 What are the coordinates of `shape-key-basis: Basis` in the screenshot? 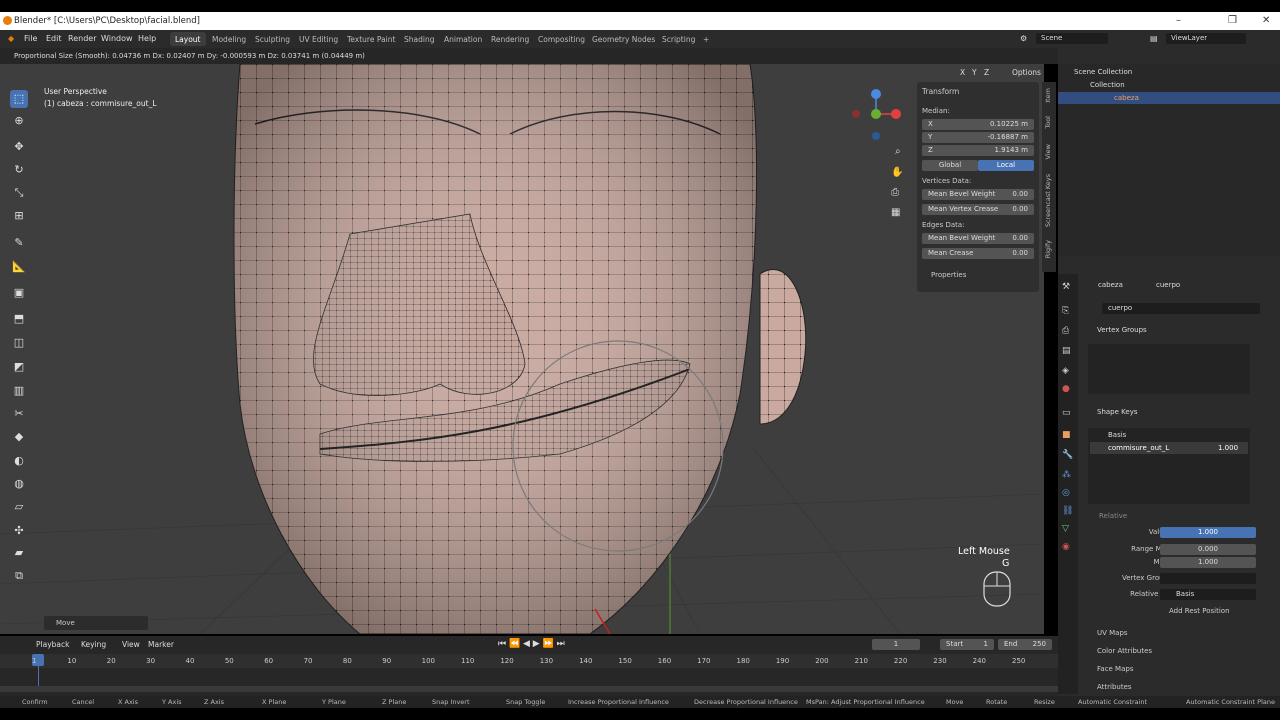 It's located at (1117, 435).